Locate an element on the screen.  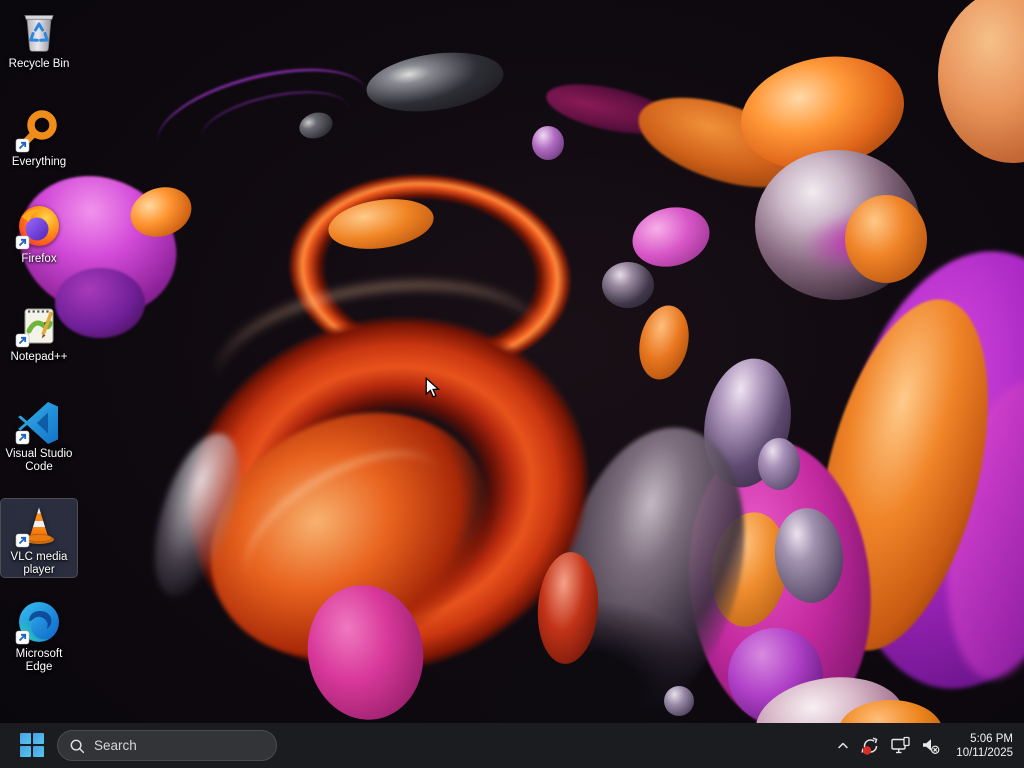
tray-volume-button is located at coordinates (931, 746).